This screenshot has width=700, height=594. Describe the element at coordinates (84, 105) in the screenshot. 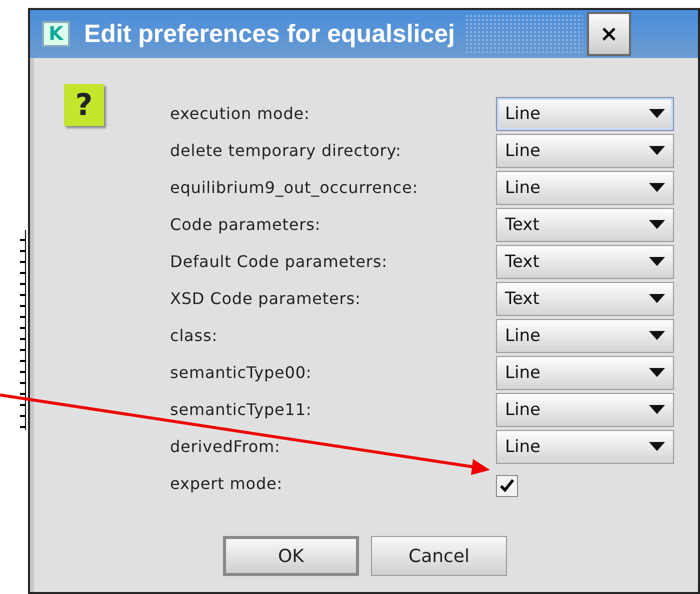

I see `help-icon: ?` at that location.